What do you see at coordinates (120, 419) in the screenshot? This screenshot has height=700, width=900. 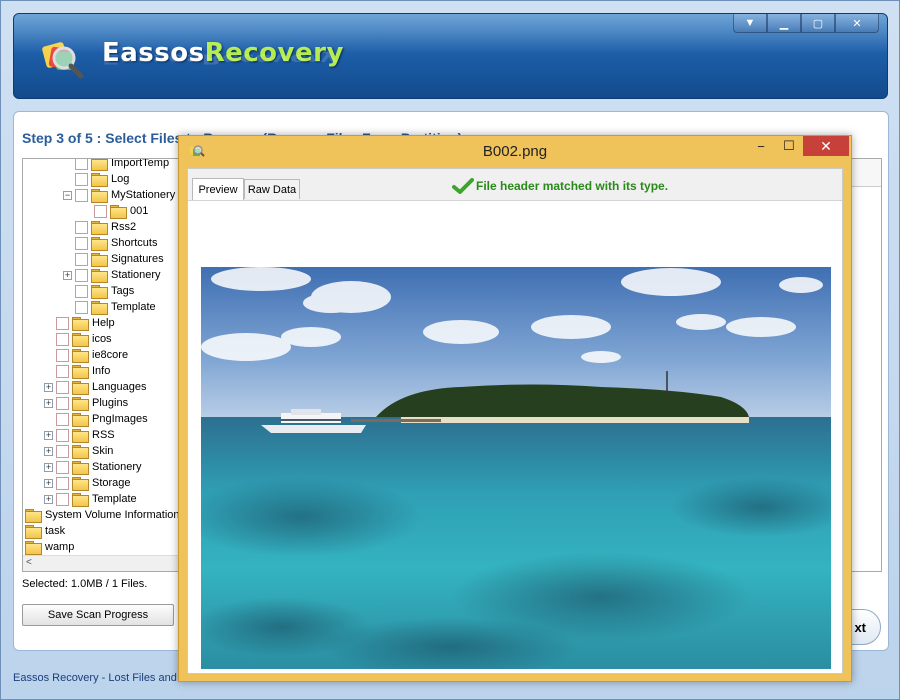 I see `tree-item-label: PngImages` at bounding box center [120, 419].